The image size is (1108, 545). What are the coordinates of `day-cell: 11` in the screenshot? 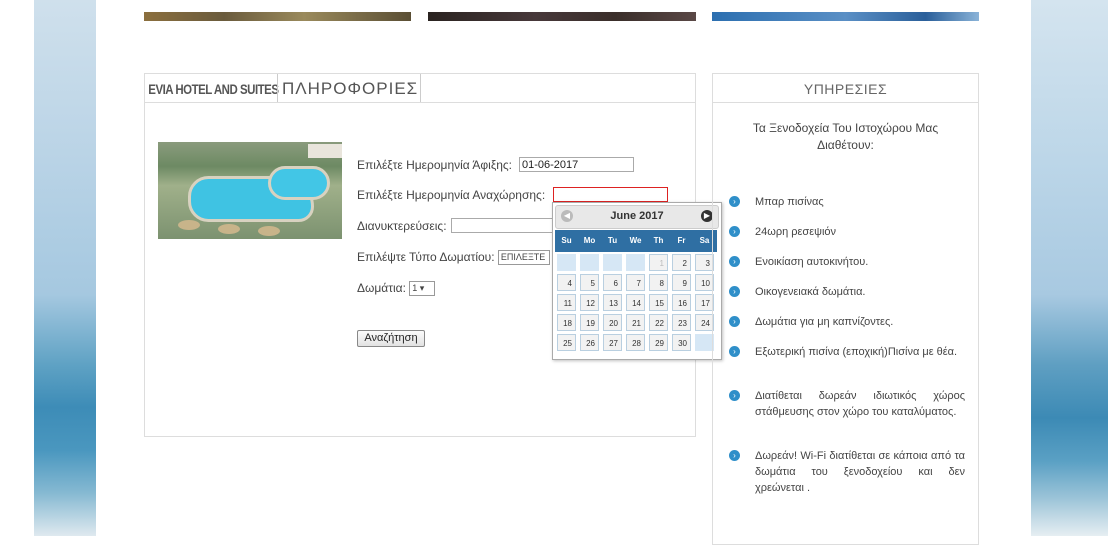 It's located at (566, 302).